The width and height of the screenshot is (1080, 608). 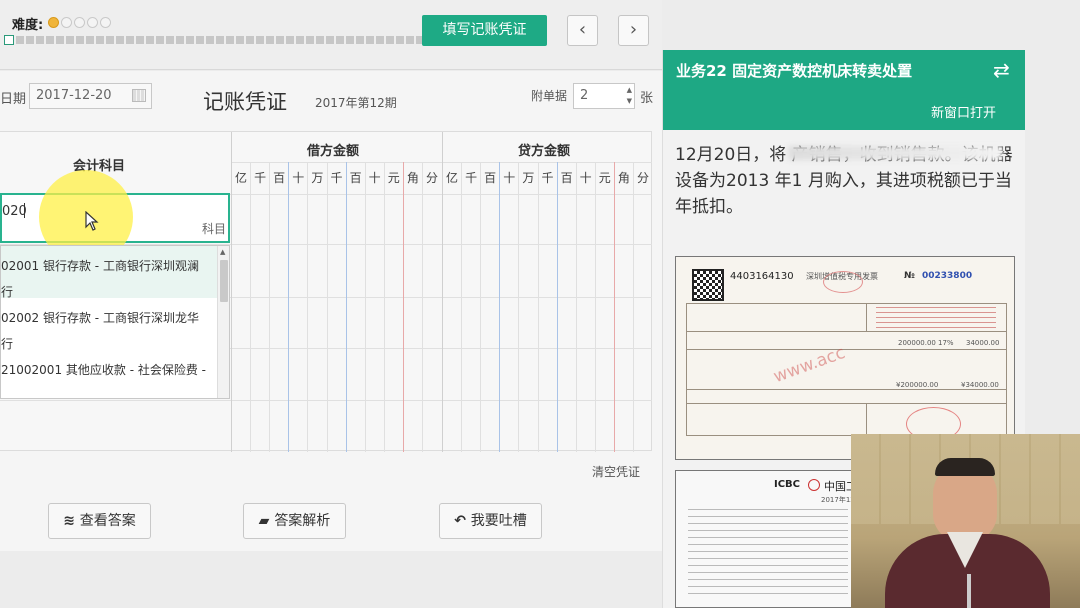 I want to click on stepper-arrows-icon: ▲ ▼, so click(x=629, y=96).